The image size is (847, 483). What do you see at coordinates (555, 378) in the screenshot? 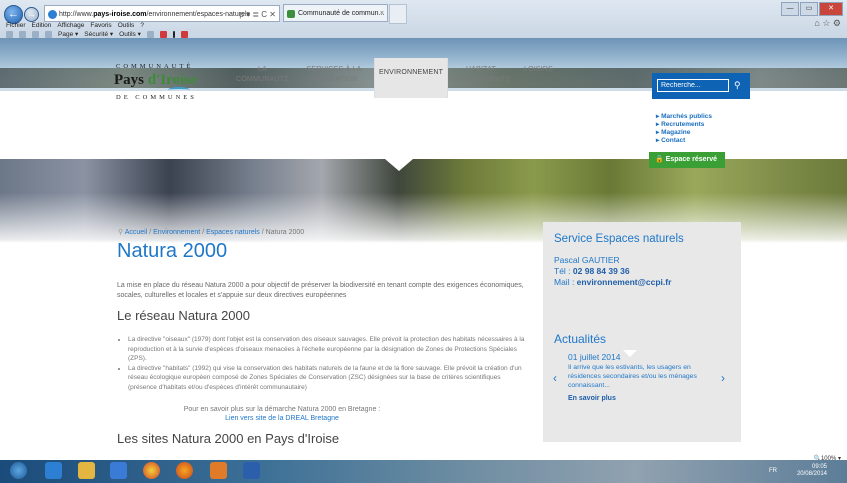
I see `carousel-prev-icon: ‹` at bounding box center [555, 378].